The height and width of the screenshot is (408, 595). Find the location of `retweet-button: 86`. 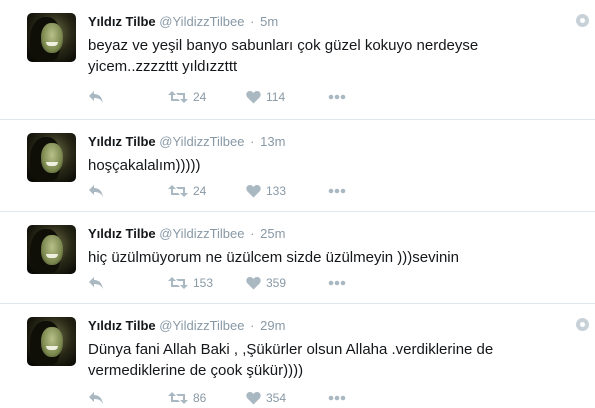

retweet-button: 86 is located at coordinates (187, 398).